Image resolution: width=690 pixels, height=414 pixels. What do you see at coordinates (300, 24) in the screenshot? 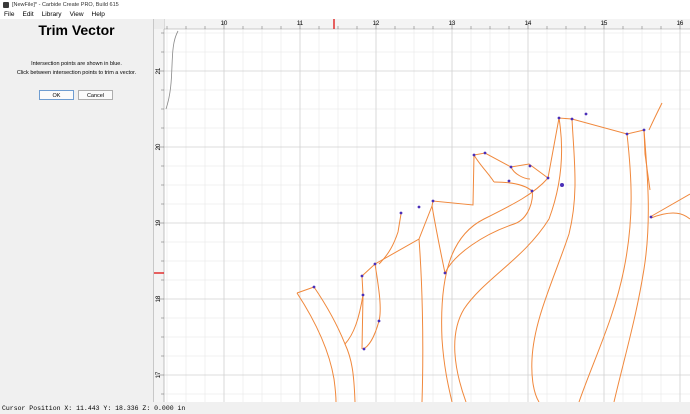
I see `ruler-x-label-11: 11` at bounding box center [300, 24].